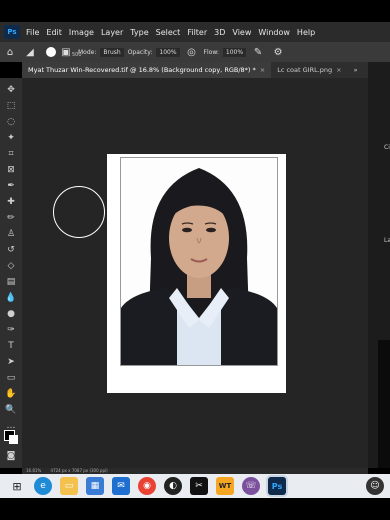  I want to click on user-avatar-icon: ☺, so click(375, 486).